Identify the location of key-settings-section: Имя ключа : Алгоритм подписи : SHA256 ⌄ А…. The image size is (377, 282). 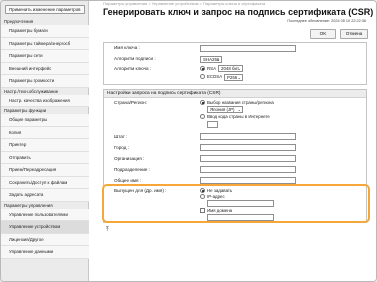
(235, 63).